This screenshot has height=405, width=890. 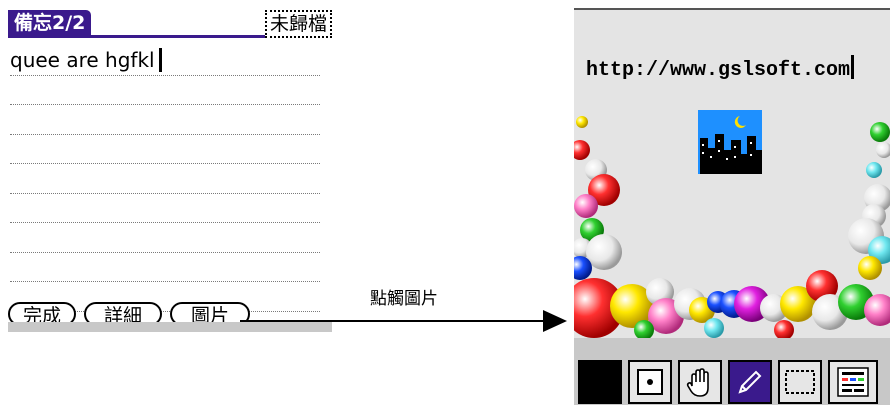 I want to click on url-text: http://www.gslsoft.com, so click(x=720, y=68).